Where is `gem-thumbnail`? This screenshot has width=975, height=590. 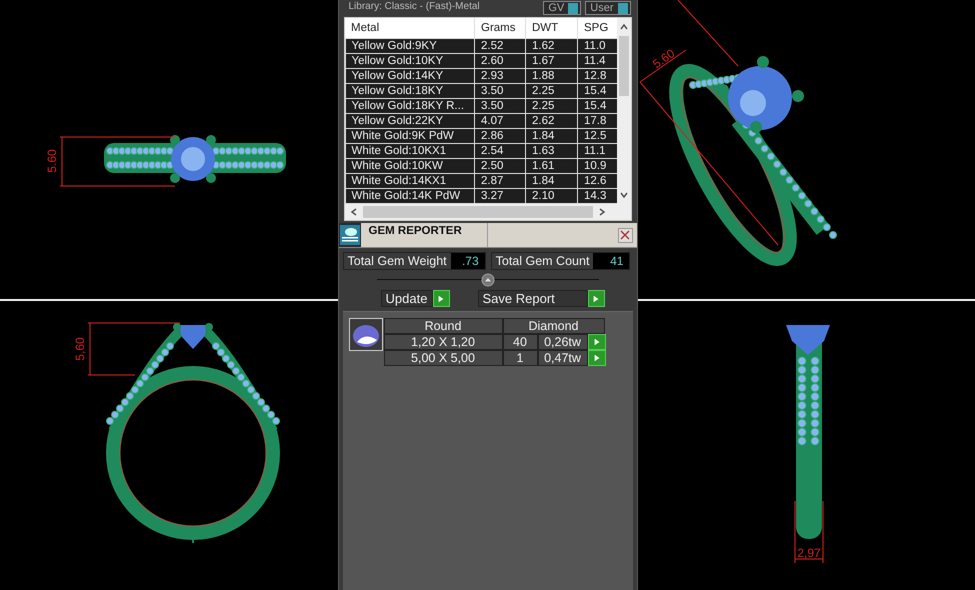
gem-thumbnail is located at coordinates (365, 334).